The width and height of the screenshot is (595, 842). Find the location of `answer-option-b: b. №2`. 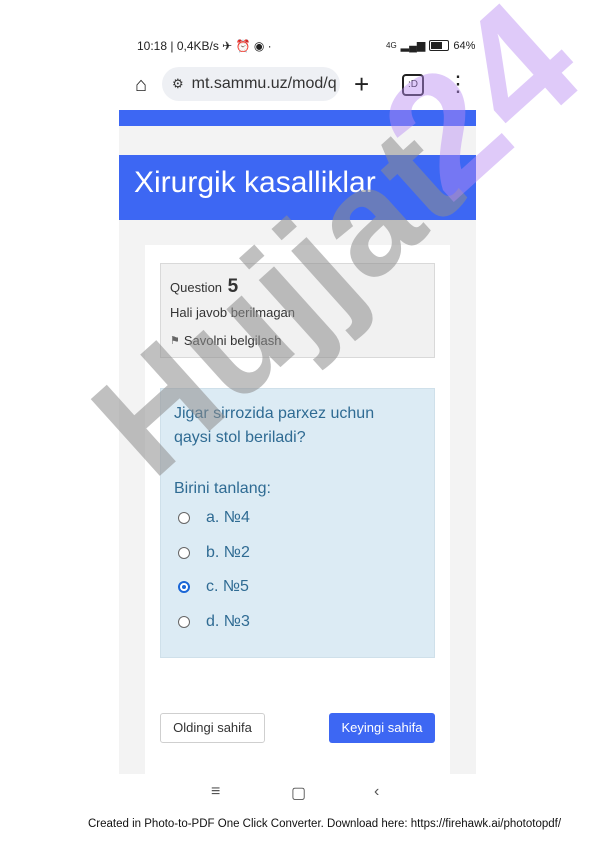

answer-option-b: b. №2 is located at coordinates (214, 553).